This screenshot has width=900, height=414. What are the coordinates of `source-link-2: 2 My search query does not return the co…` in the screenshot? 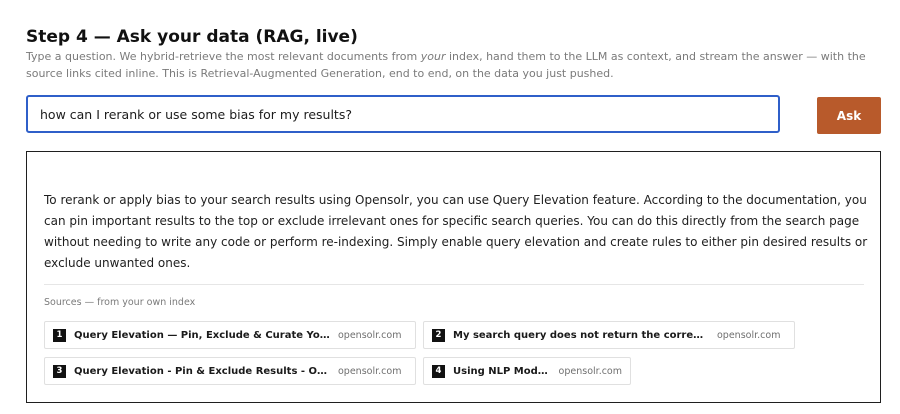 It's located at (609, 335).